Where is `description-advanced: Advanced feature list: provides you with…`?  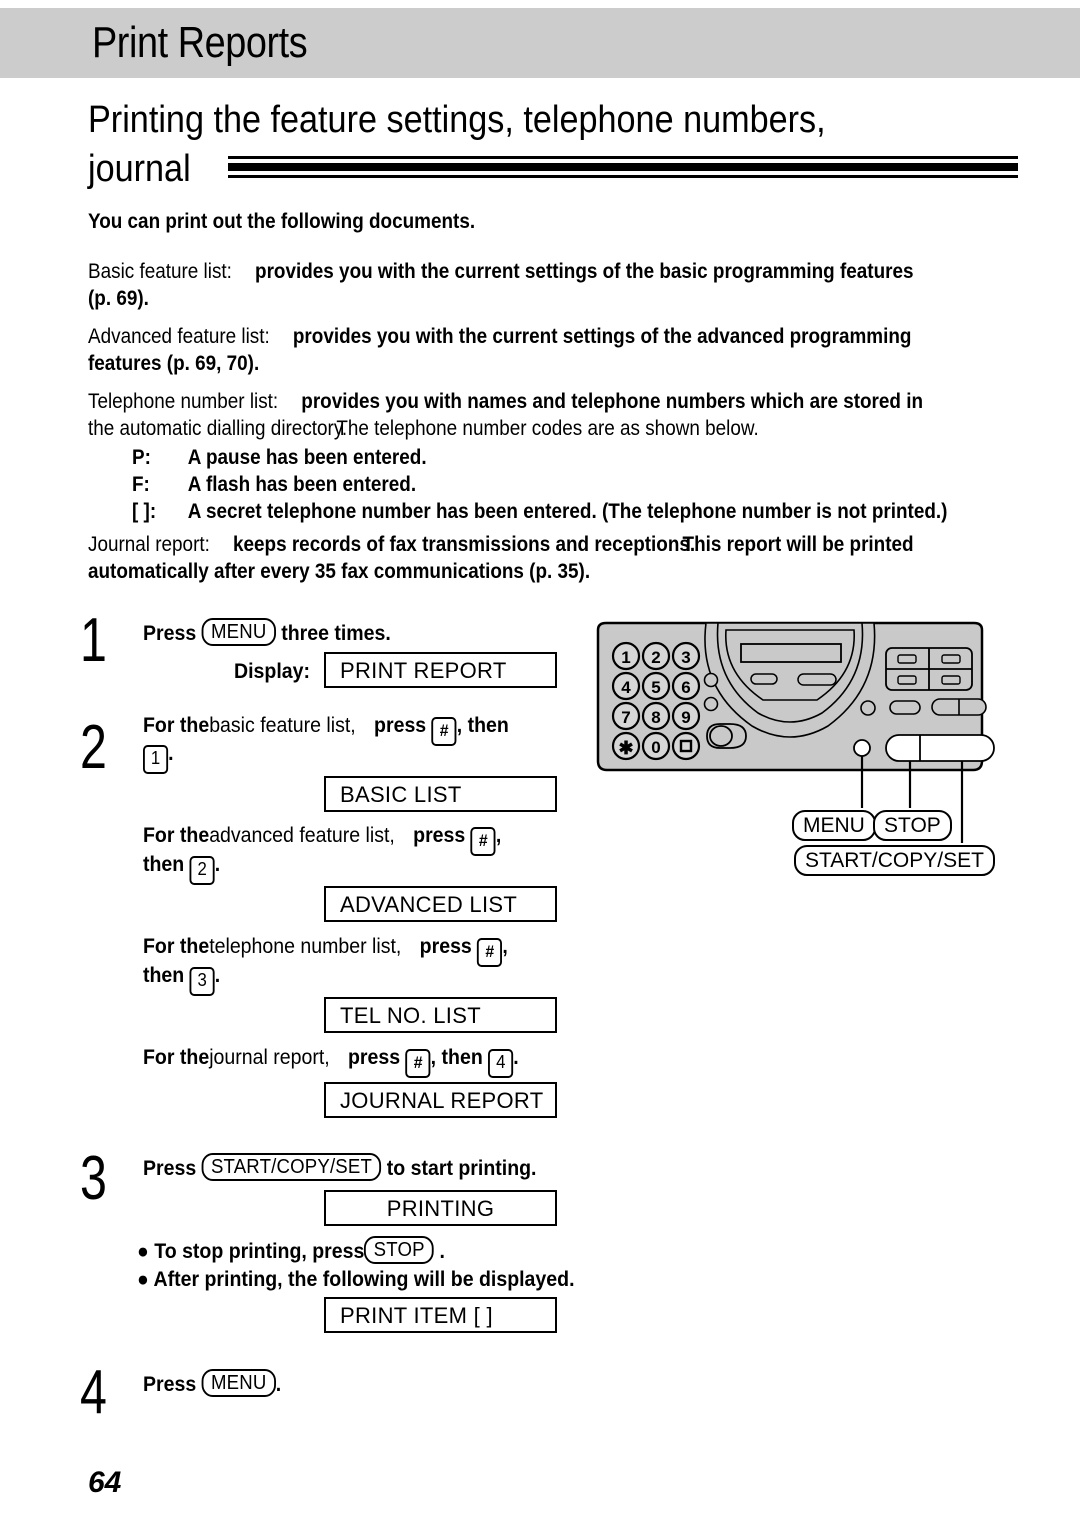
description-advanced: Advanced feature list: provides you with… is located at coordinates (499, 350).